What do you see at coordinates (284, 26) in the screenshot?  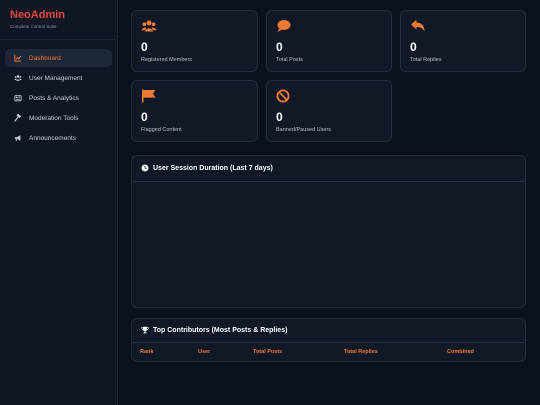 I see `comment-icon` at bounding box center [284, 26].